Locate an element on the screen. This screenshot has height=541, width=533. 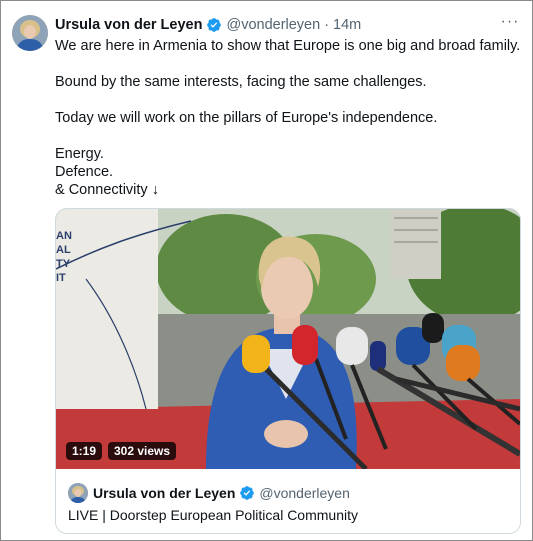
timestamp: 14m is located at coordinates (347, 25).